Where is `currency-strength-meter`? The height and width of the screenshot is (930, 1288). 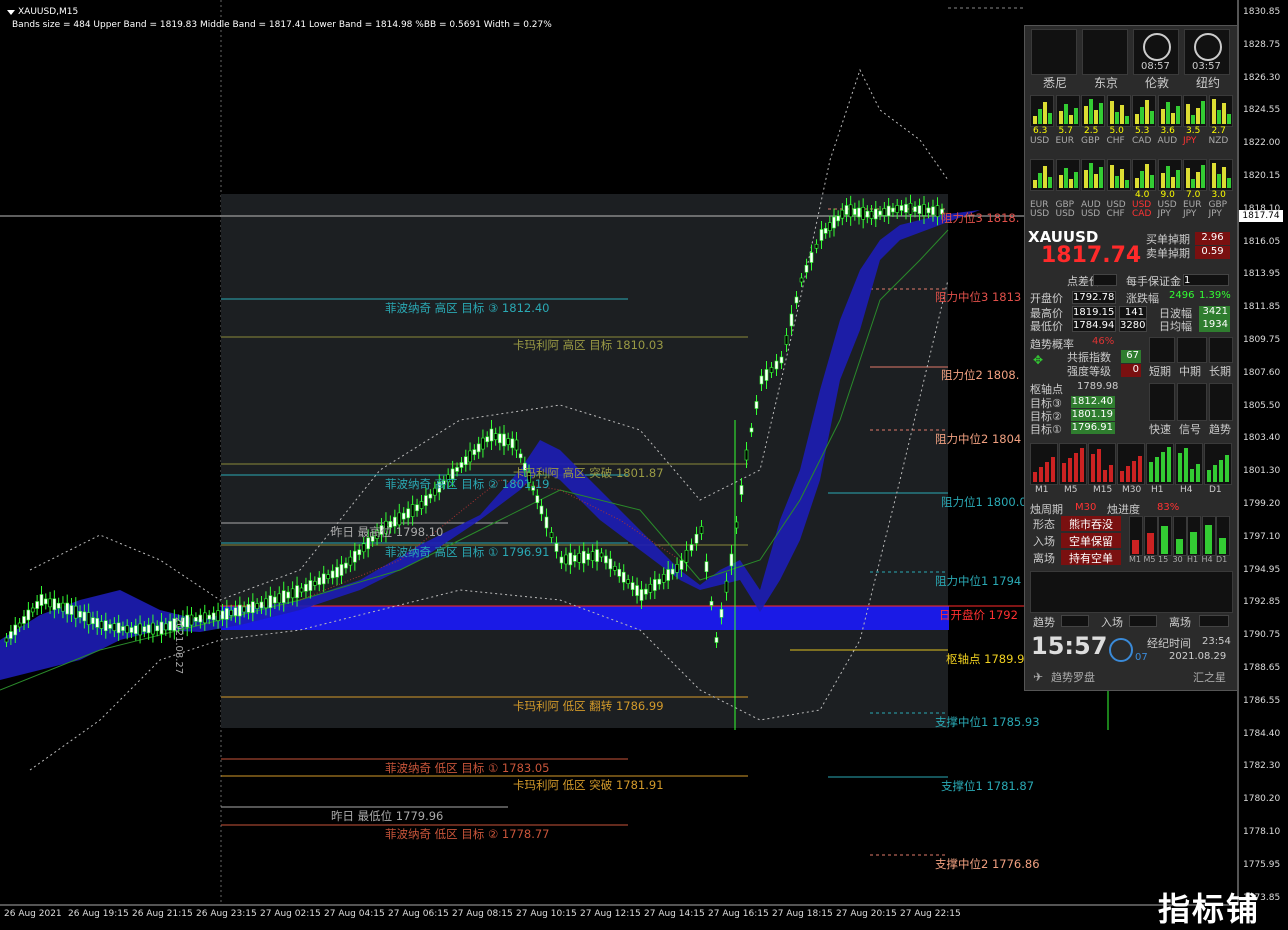
currency-strength-meter is located at coordinates (1067, 111).